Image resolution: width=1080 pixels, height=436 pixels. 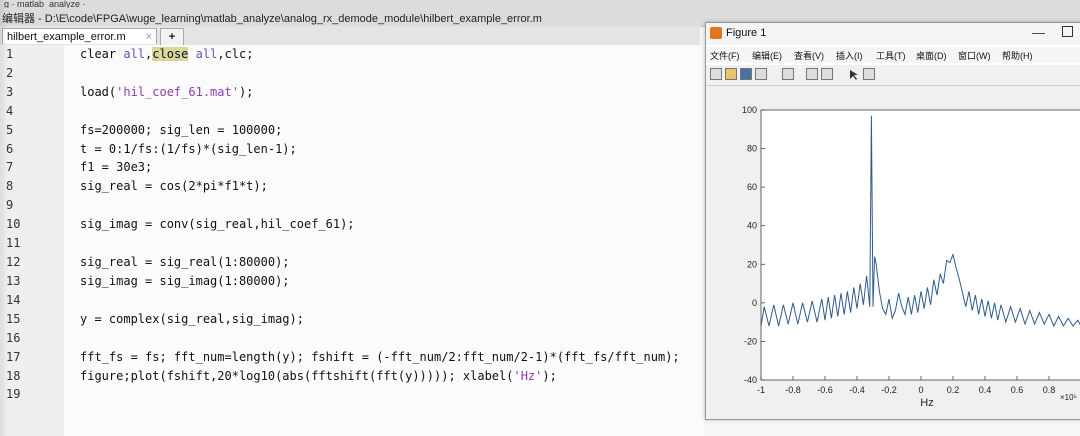 I want to click on line-number: 2, so click(x=10, y=73).